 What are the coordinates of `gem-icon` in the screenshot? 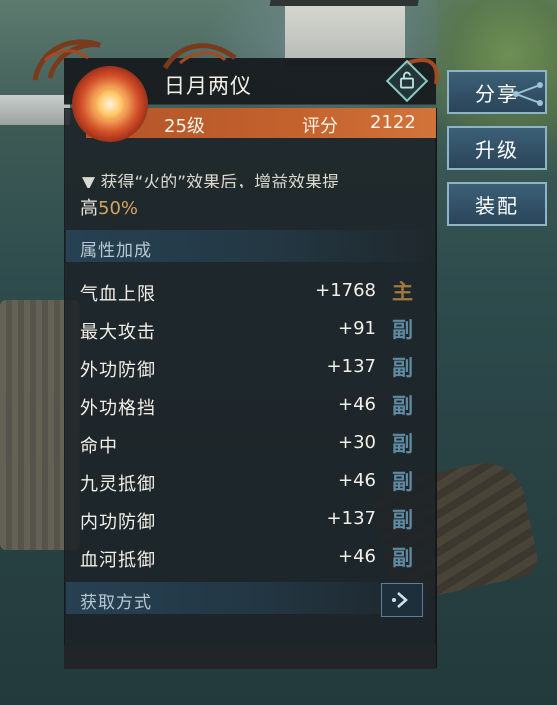 It's located at (110, 104).